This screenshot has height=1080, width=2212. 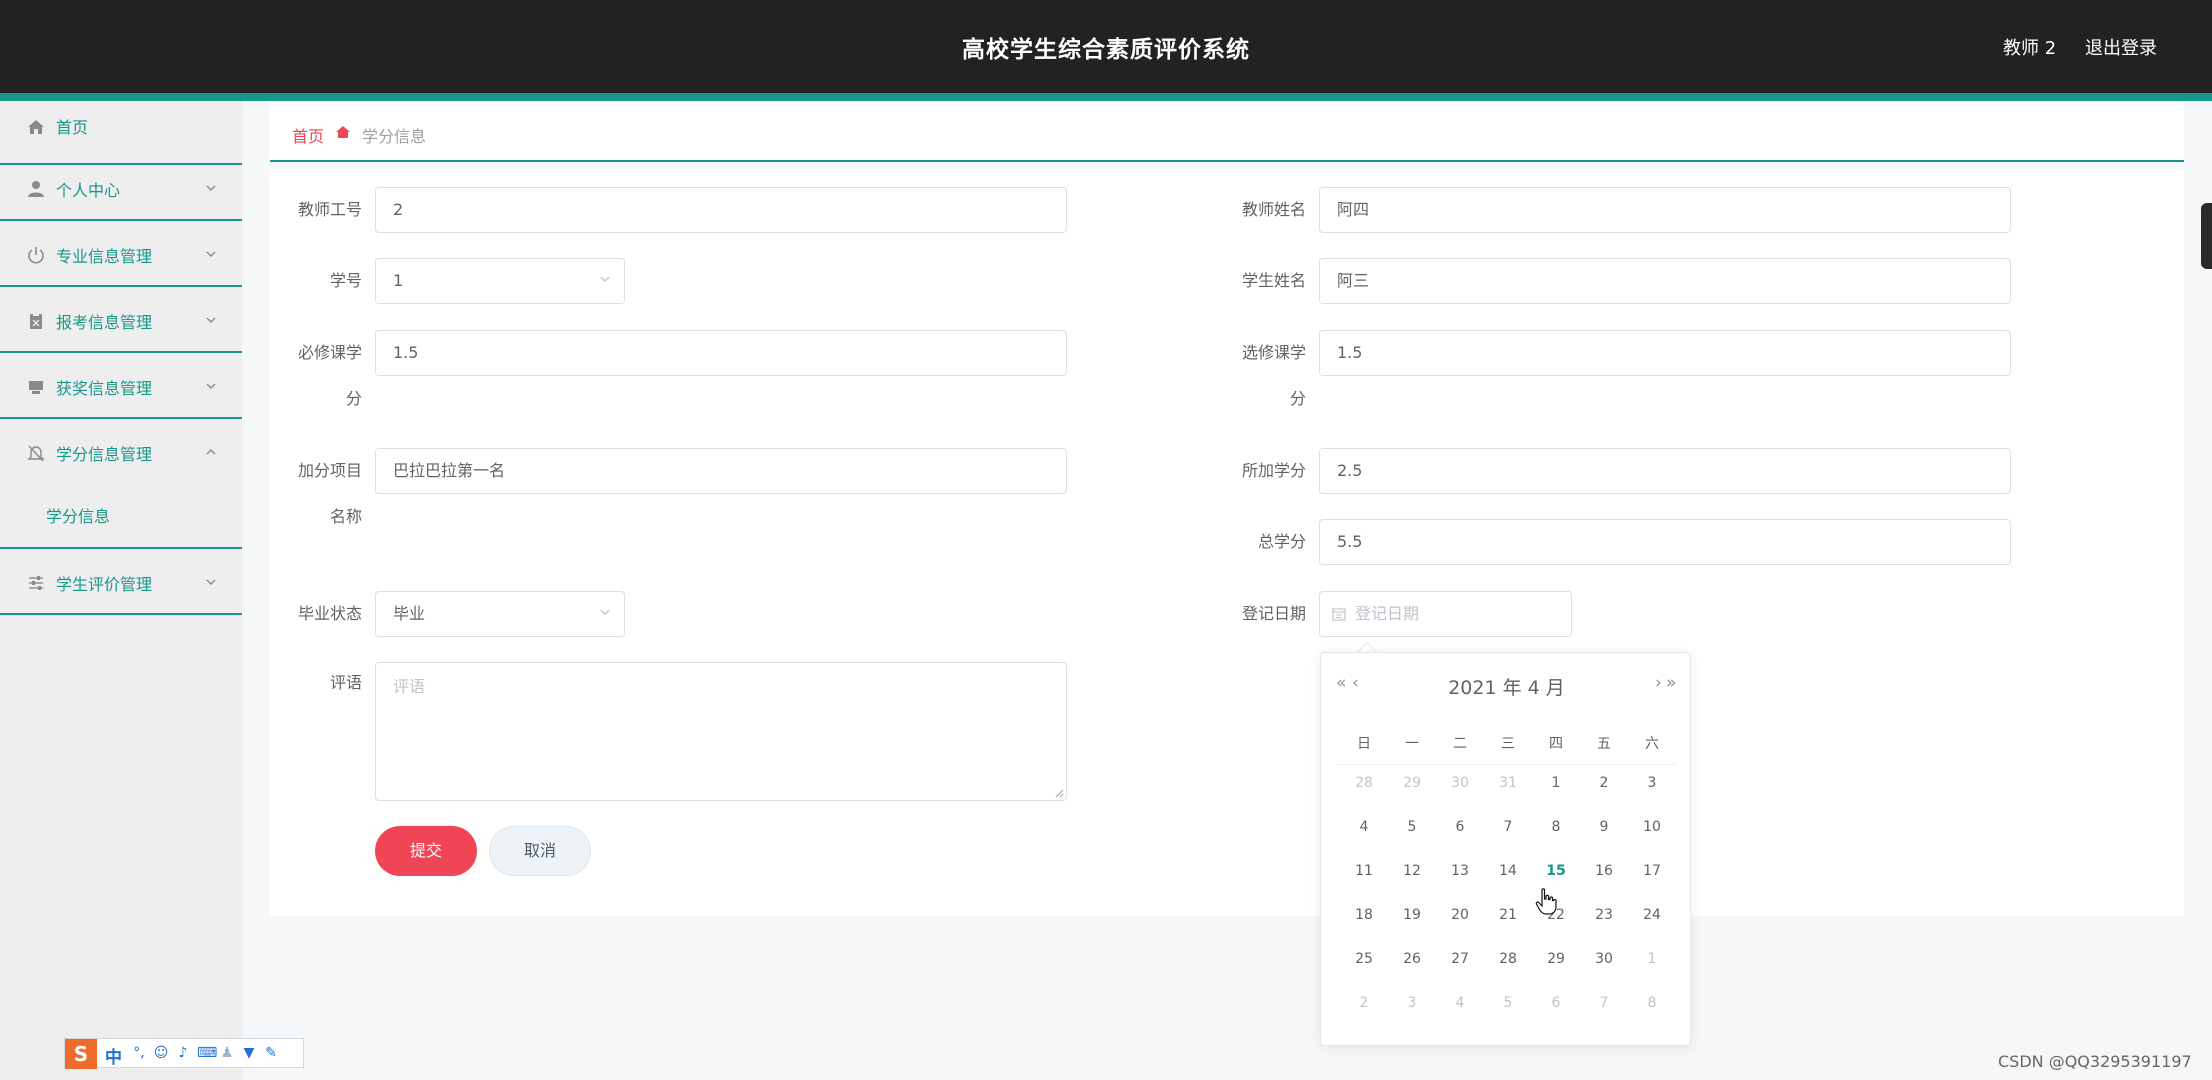 I want to click on resize-grip-icon, so click(x=1059, y=793).